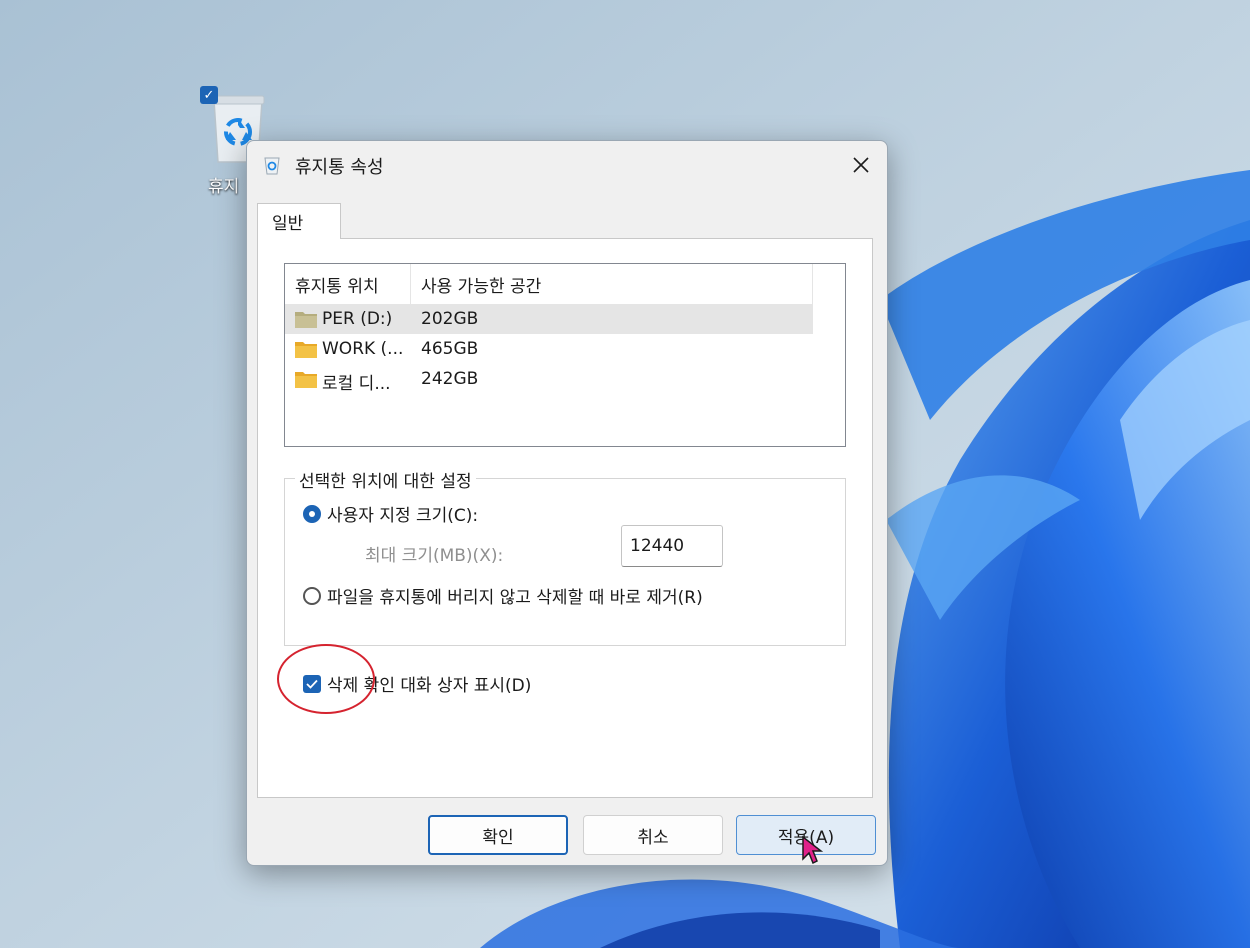  What do you see at coordinates (299, 221) in the screenshot?
I see `tab-general: 일반` at bounding box center [299, 221].